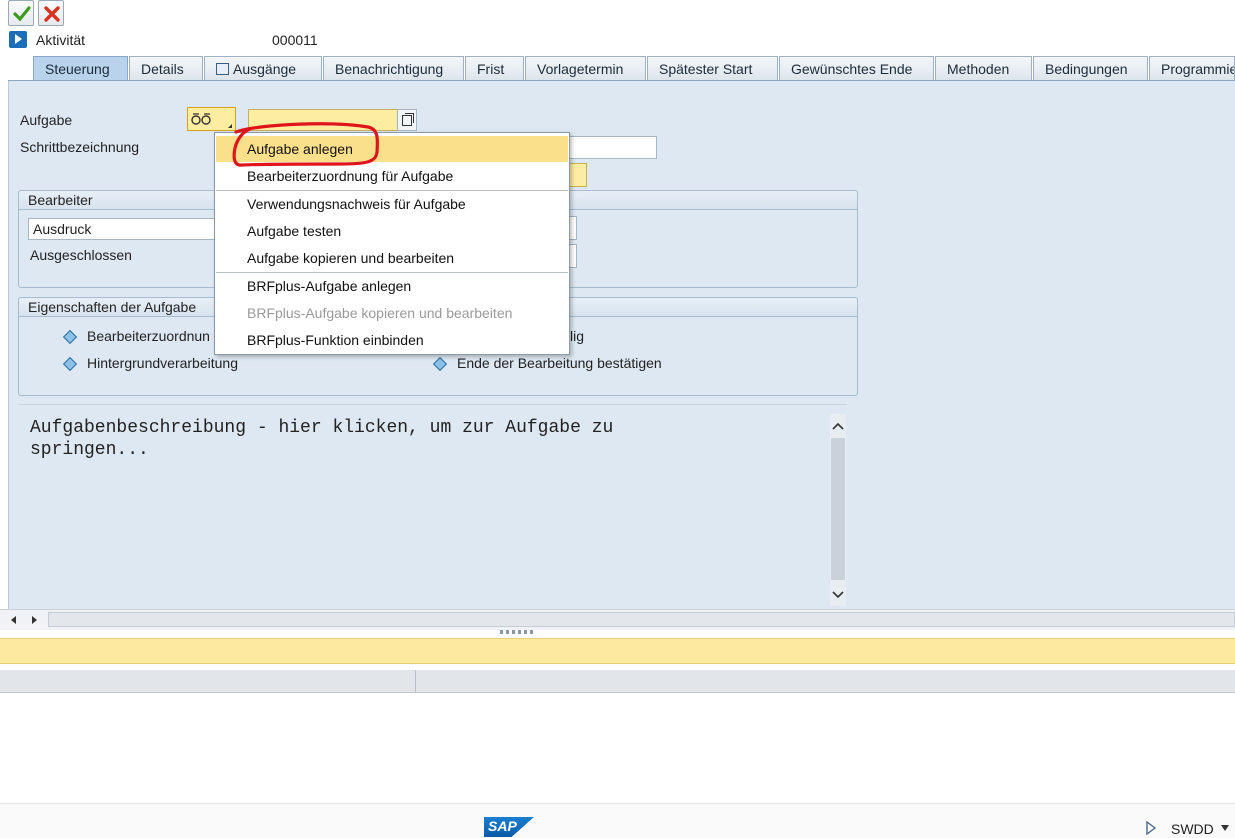 Image resolution: width=1235 pixels, height=838 pixels. Describe the element at coordinates (34, 620) in the screenshot. I see `scroll-right-icon` at that location.